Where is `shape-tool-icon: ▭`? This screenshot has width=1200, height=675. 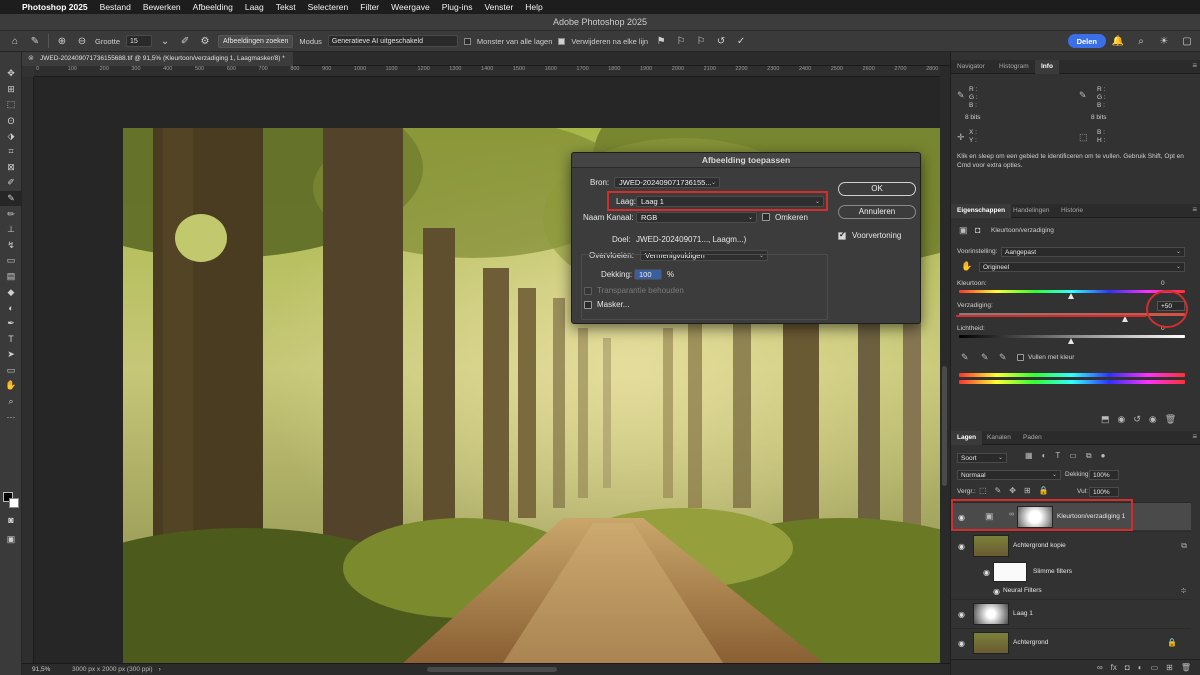 shape-tool-icon: ▭ is located at coordinates (11, 370).